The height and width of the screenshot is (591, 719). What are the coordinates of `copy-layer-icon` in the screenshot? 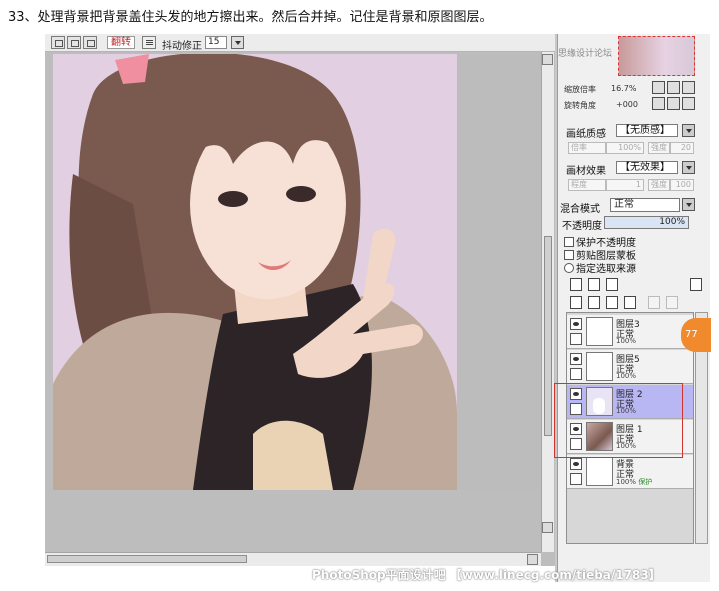 It's located at (576, 302).